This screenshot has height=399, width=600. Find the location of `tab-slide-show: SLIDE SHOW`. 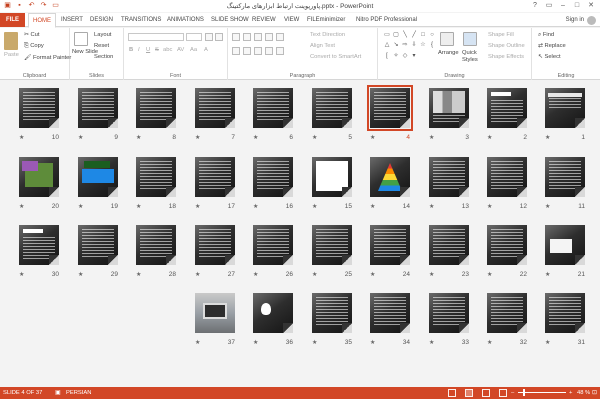

tab-slide-show: SLIDE SHOW is located at coordinates (230, 20).